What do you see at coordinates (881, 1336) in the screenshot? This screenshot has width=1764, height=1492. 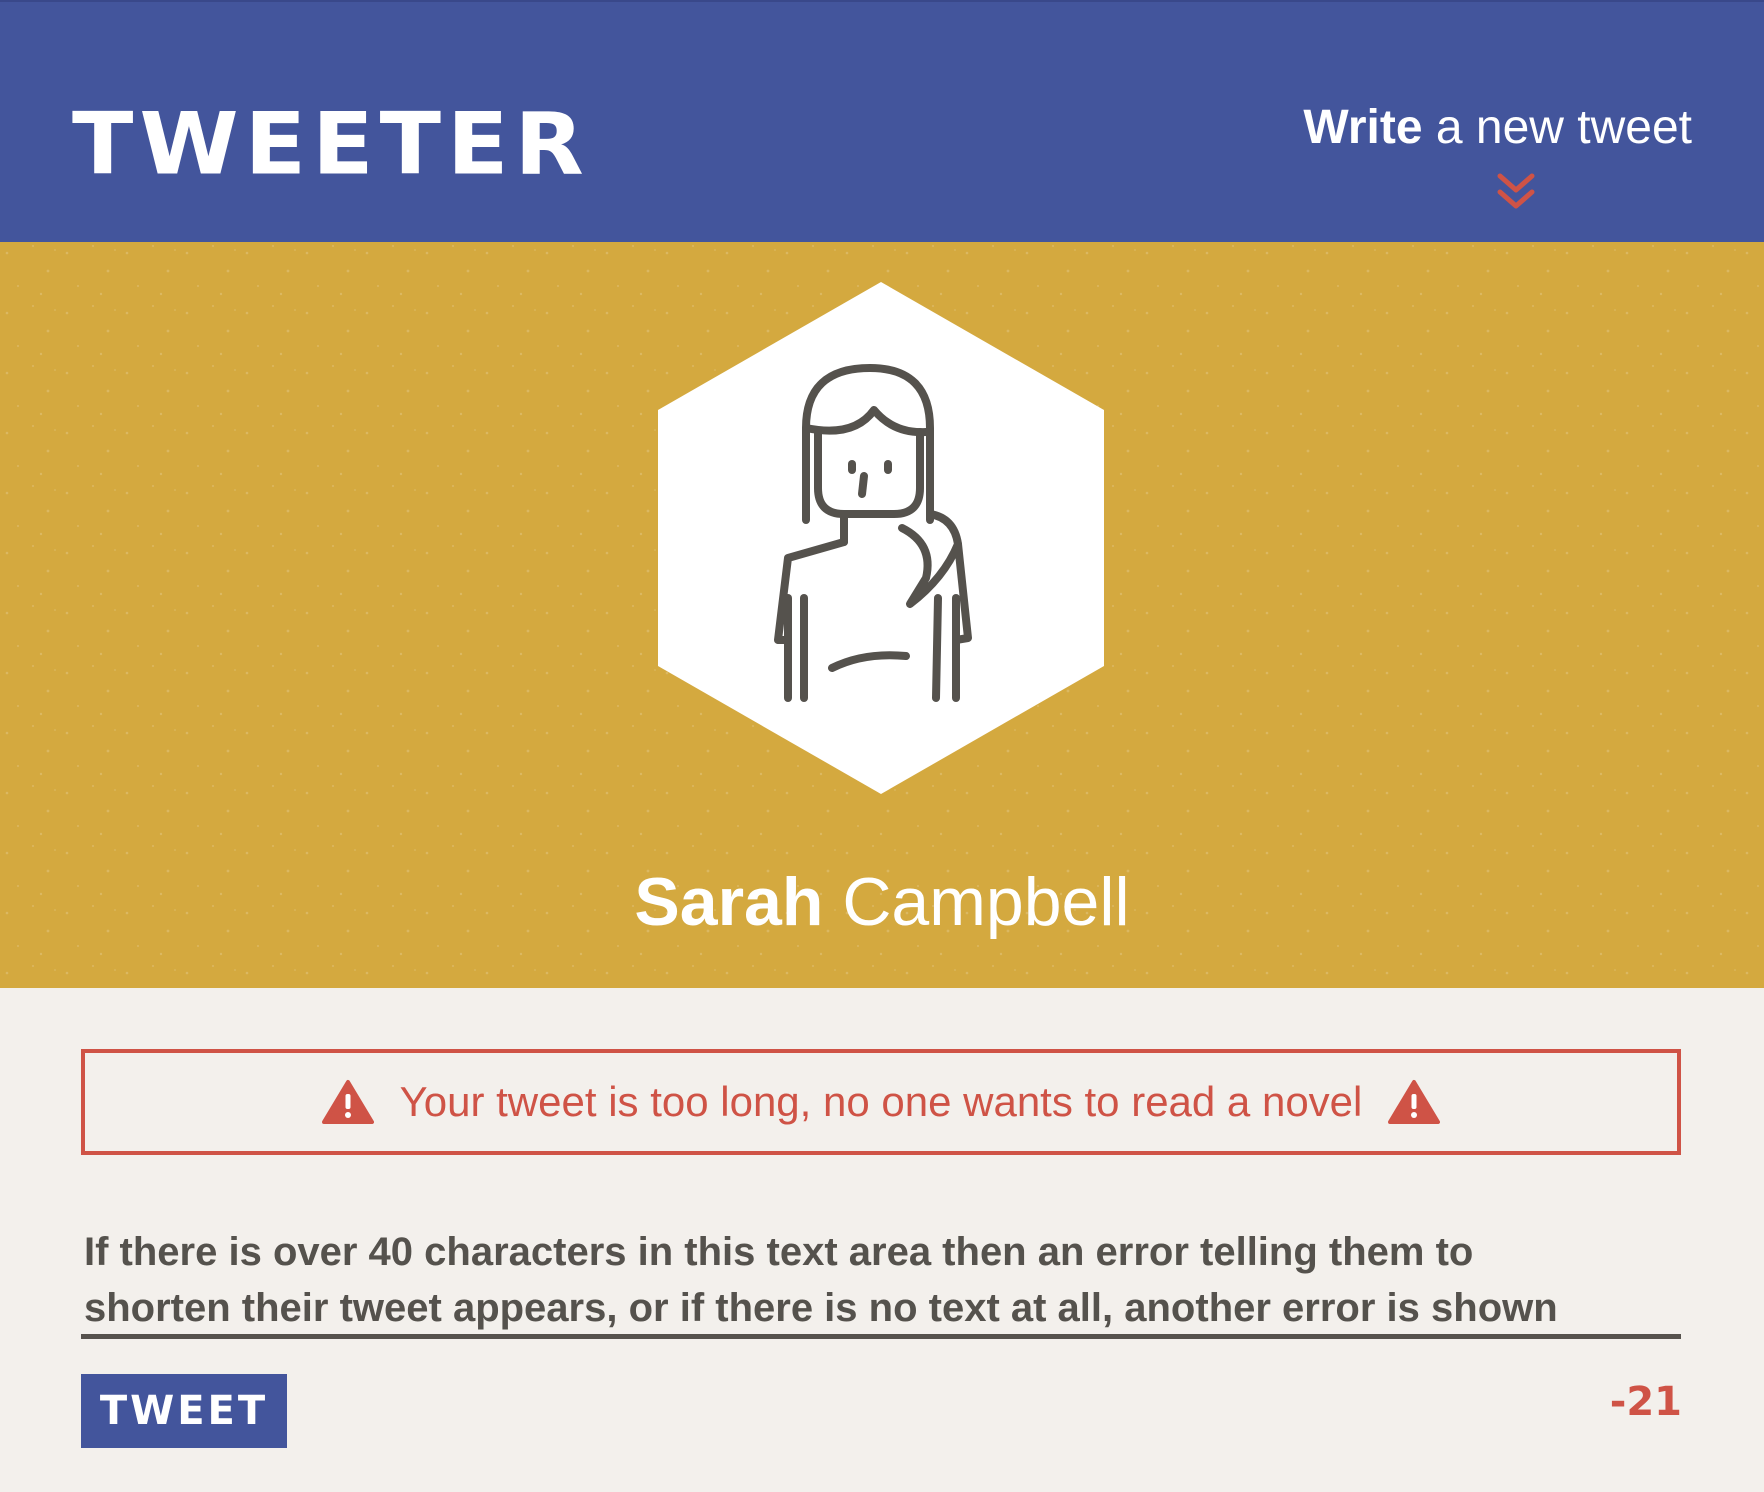 I see `textarea-underline` at bounding box center [881, 1336].